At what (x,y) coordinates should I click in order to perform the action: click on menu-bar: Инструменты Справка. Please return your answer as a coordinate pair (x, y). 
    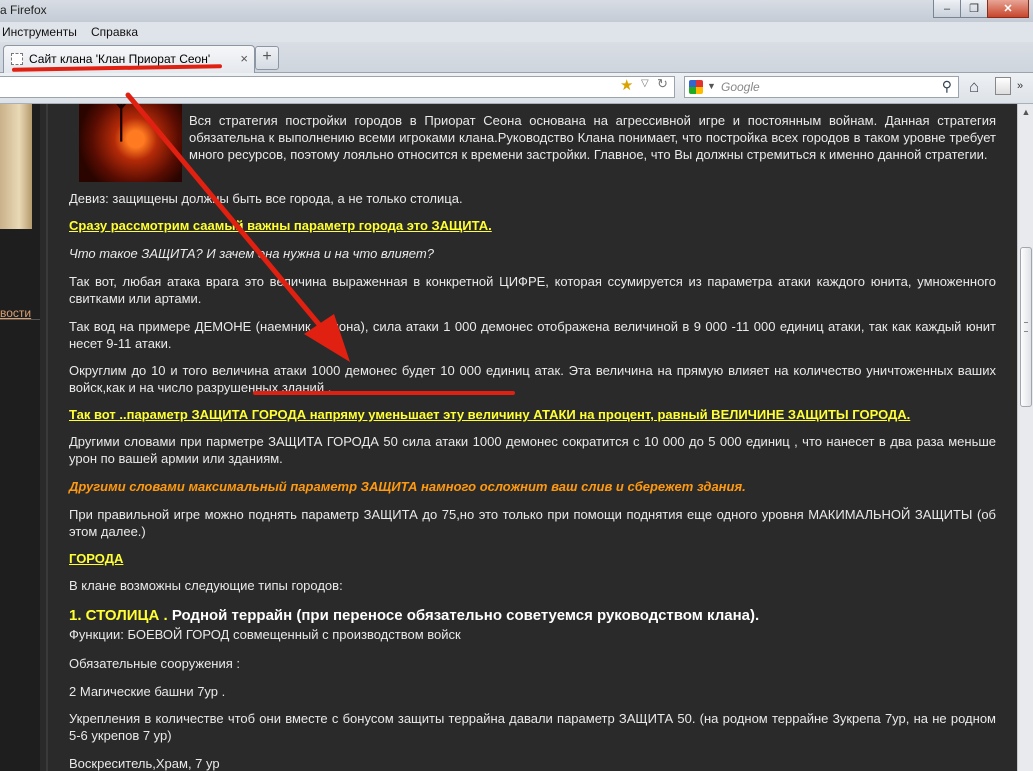
    Looking at the image, I should click on (516, 32).